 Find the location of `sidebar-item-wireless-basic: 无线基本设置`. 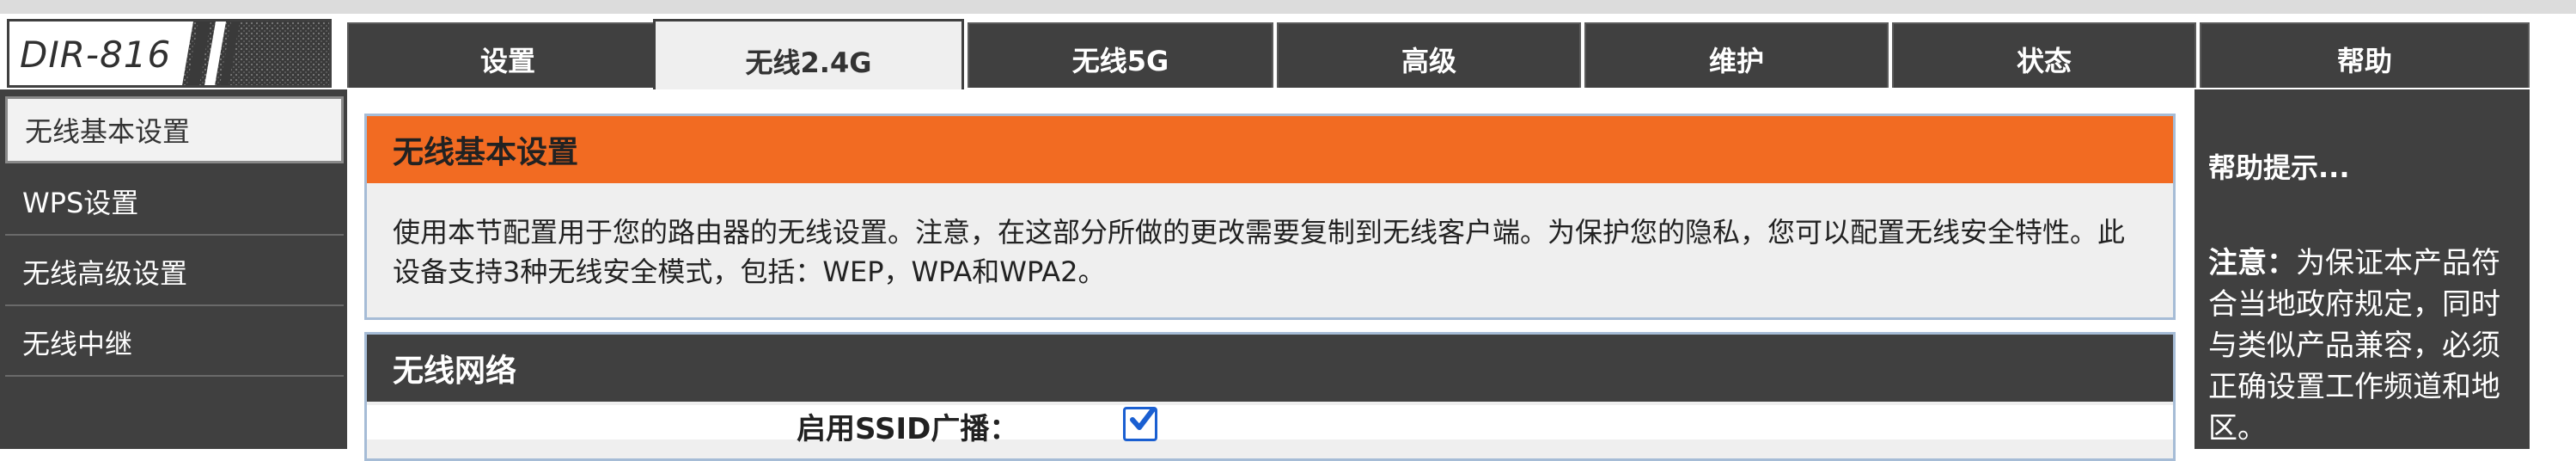

sidebar-item-wireless-basic: 无线基本设置 is located at coordinates (174, 129).